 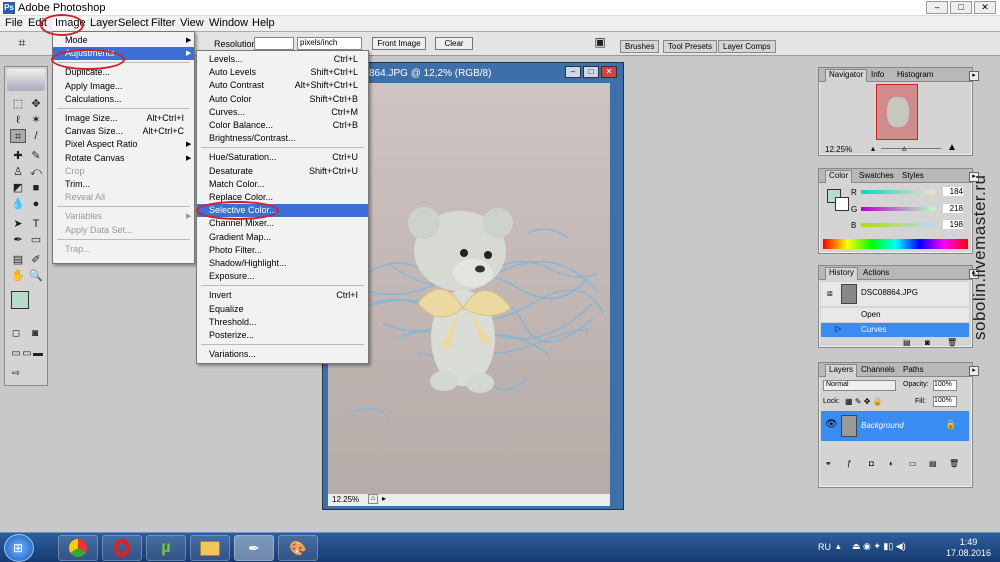 I want to click on doc-maximize-button: □, so click(x=591, y=72).